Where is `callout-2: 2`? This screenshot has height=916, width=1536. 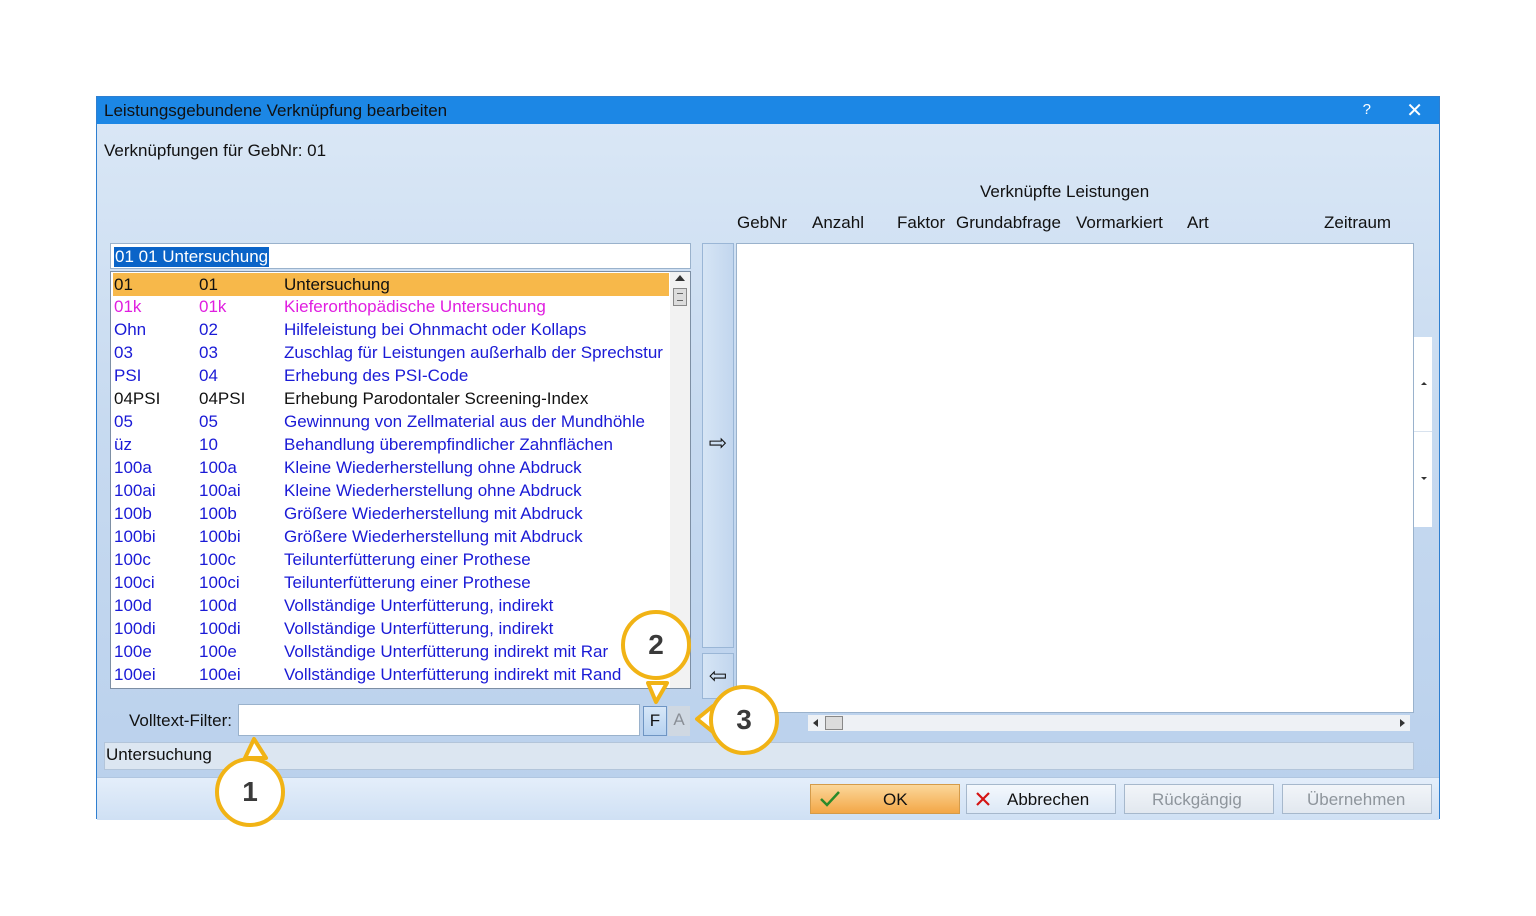
callout-2: 2 is located at coordinates (656, 645).